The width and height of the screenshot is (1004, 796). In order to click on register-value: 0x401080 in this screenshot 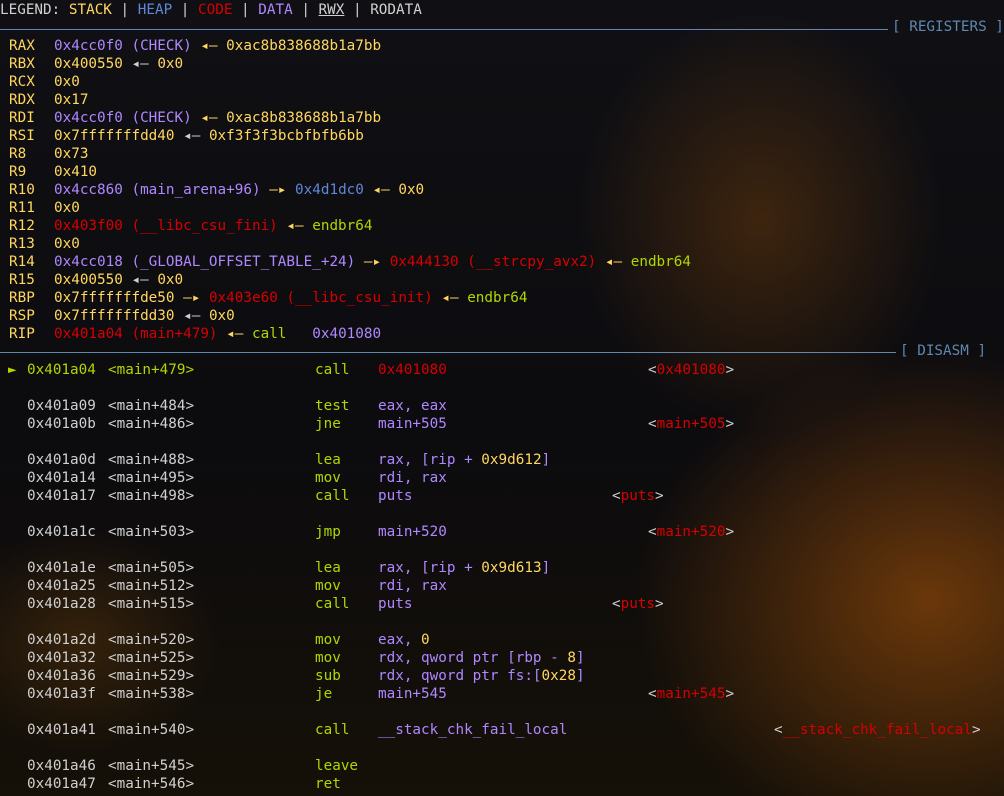, I will do `click(347, 334)`.